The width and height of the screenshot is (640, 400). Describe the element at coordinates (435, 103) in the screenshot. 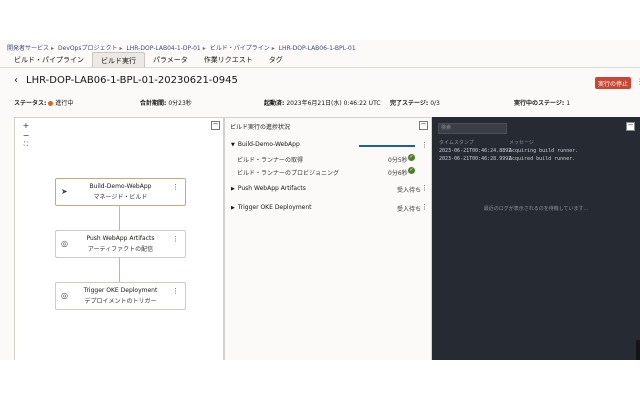

I see `completed-stages-value: 0/3` at that location.